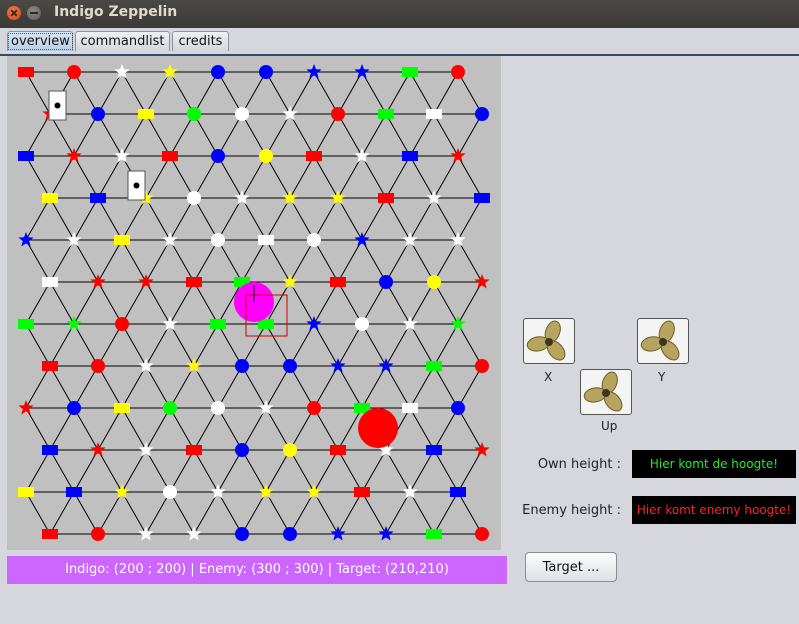 The height and width of the screenshot is (624, 799). Describe the element at coordinates (122, 41) in the screenshot. I see `tab-commandlist: commandlist` at that location.